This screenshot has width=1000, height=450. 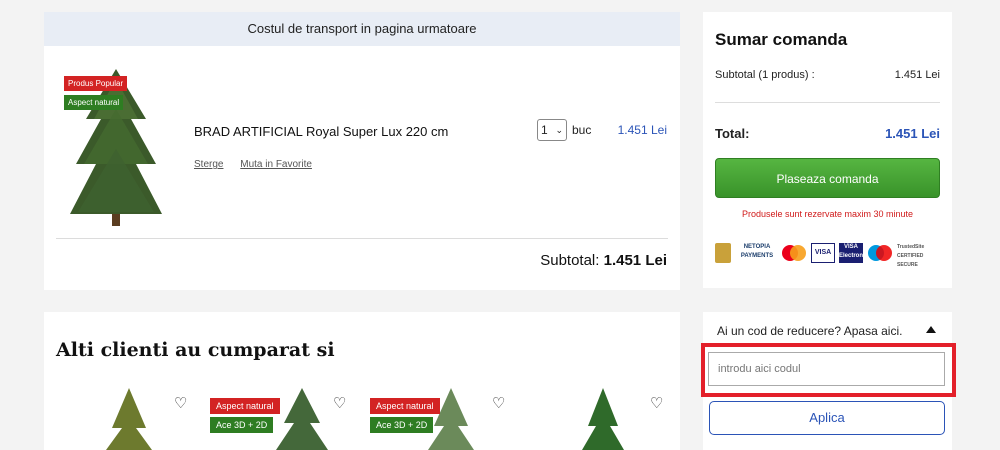 What do you see at coordinates (827, 418) in the screenshot?
I see `apply-discount-button: Aplica` at bounding box center [827, 418].